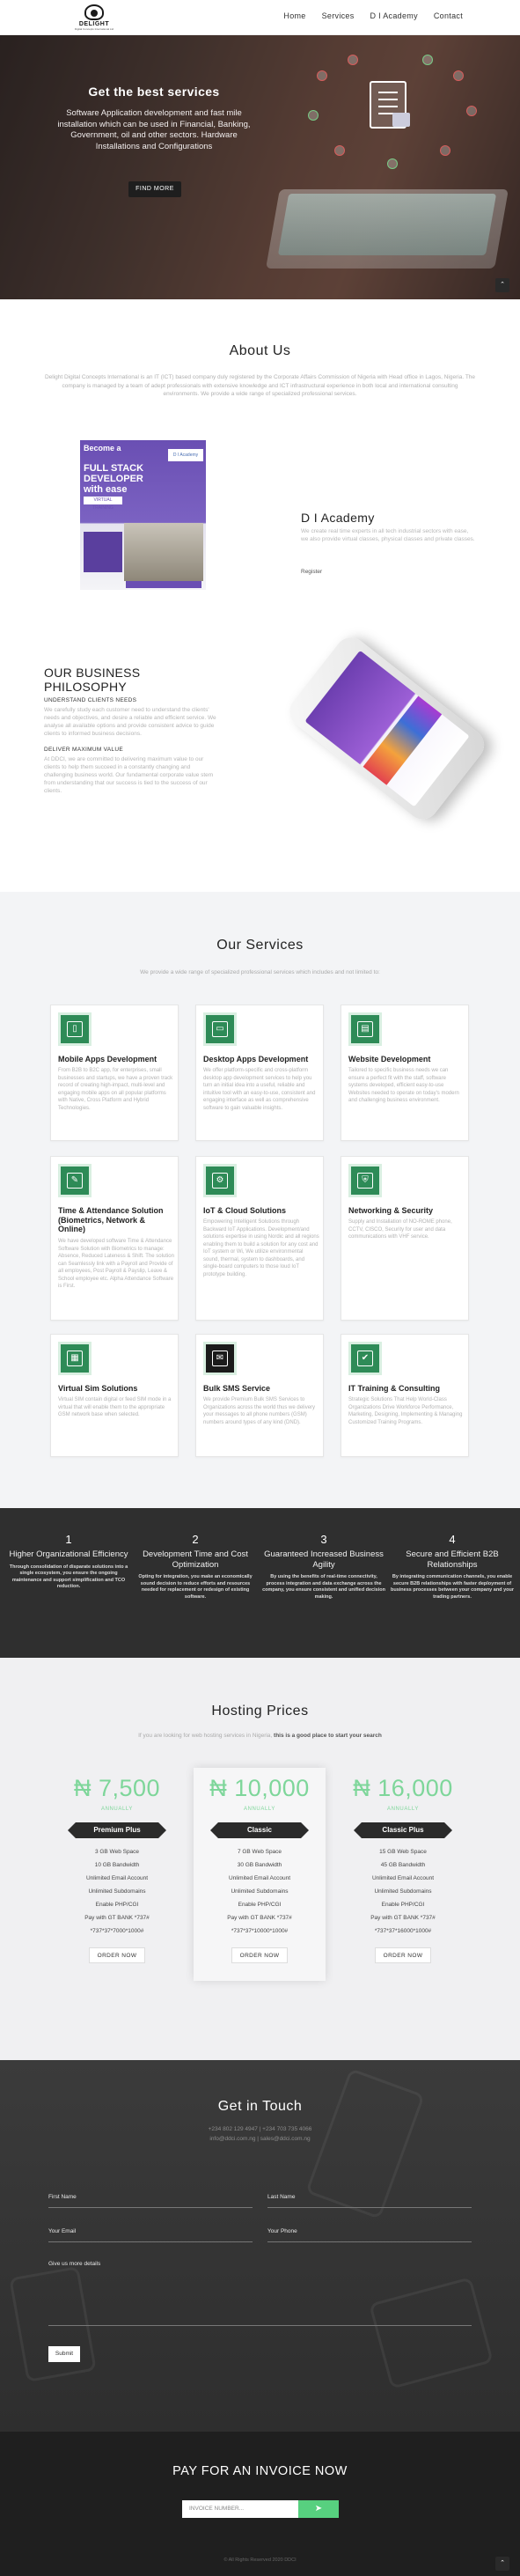 This screenshot has width=520, height=2576. What do you see at coordinates (185, 455) in the screenshot?
I see `flyer-logo: D I Academy` at bounding box center [185, 455].